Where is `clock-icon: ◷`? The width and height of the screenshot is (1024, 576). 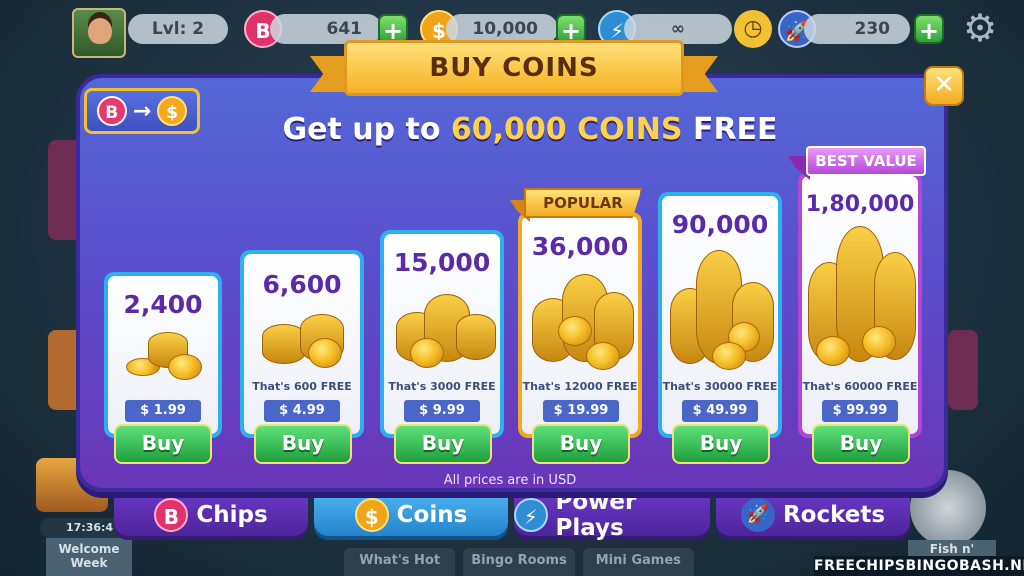 clock-icon: ◷ is located at coordinates (753, 29).